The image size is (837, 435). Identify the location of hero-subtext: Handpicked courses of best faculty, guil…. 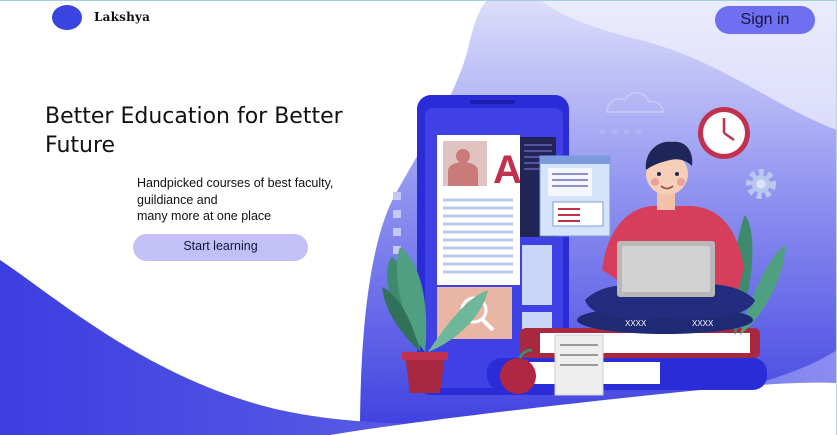
(235, 199).